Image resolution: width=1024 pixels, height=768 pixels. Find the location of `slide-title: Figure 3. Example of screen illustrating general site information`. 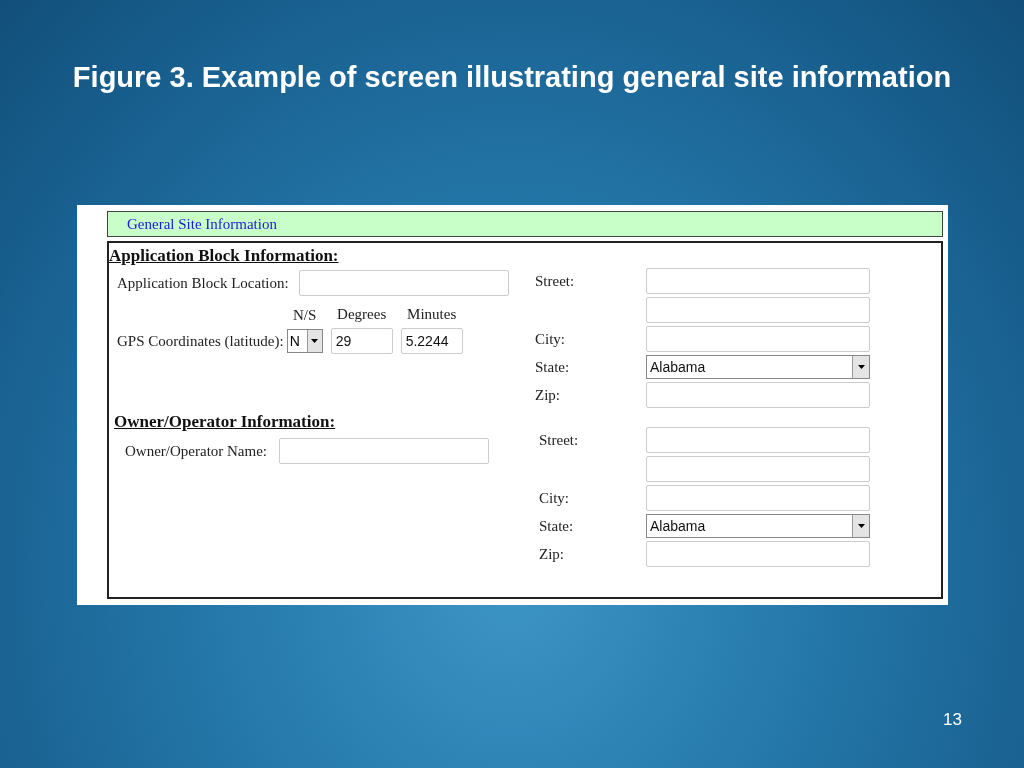

slide-title: Figure 3. Example of screen illustrating general site information is located at coordinates (512, 77).